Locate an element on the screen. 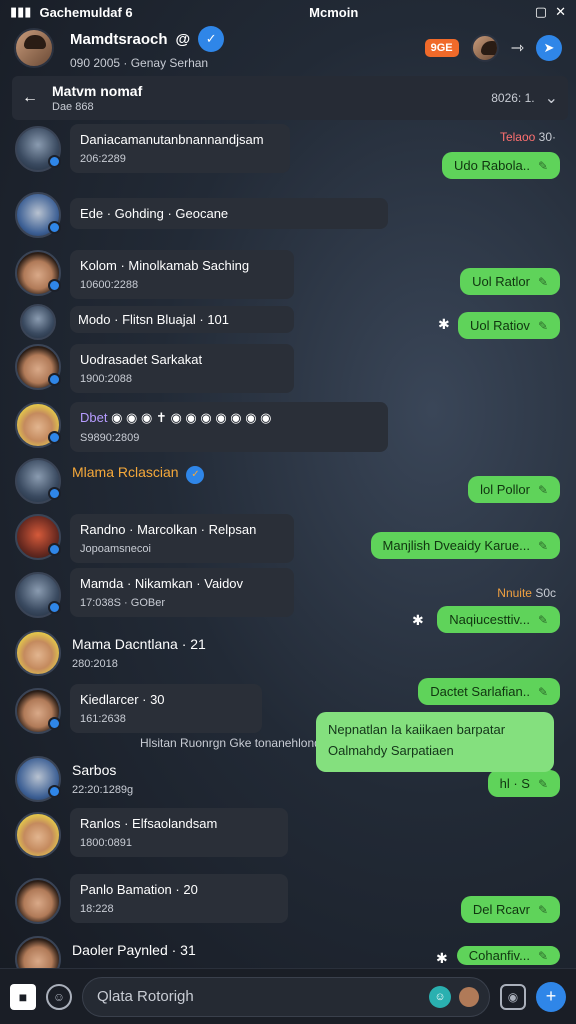 The image size is (576, 1024). sticker-icon: ☺ is located at coordinates (440, 996).